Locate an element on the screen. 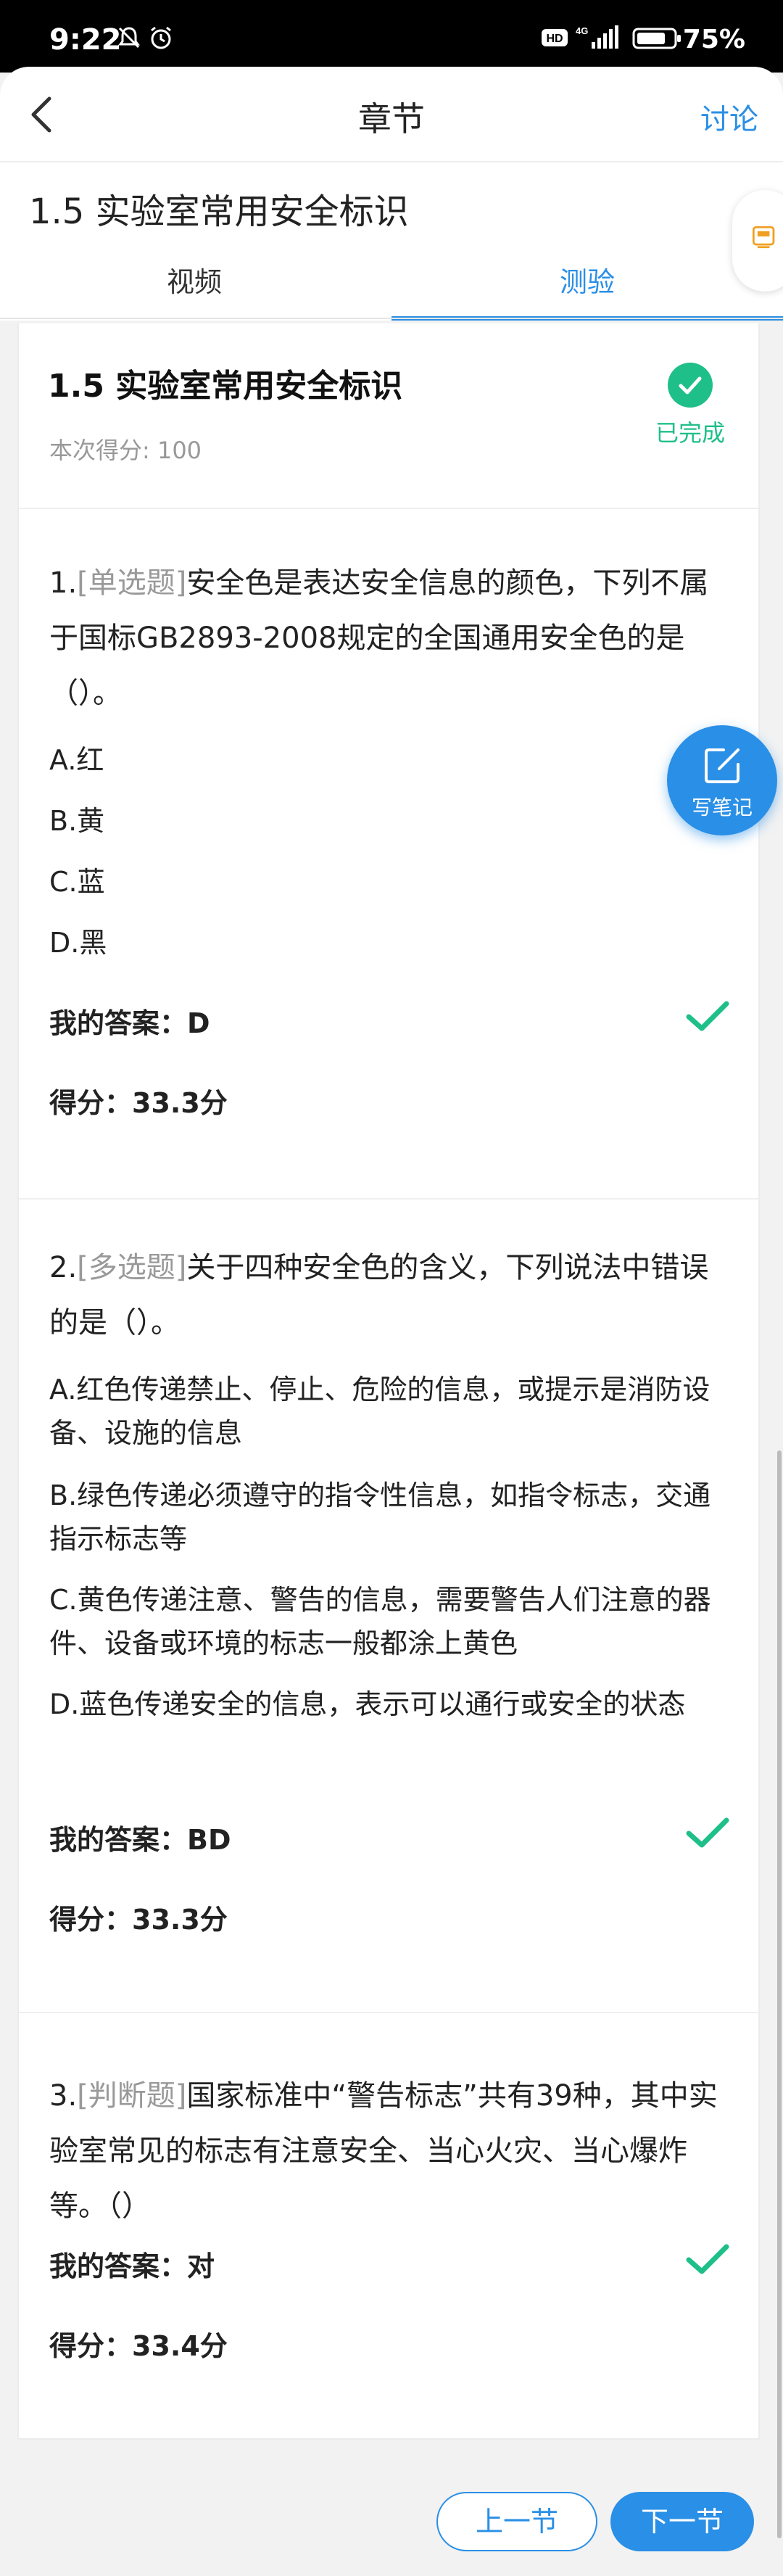 The image size is (783, 2576). alarm-icon is located at coordinates (161, 37).